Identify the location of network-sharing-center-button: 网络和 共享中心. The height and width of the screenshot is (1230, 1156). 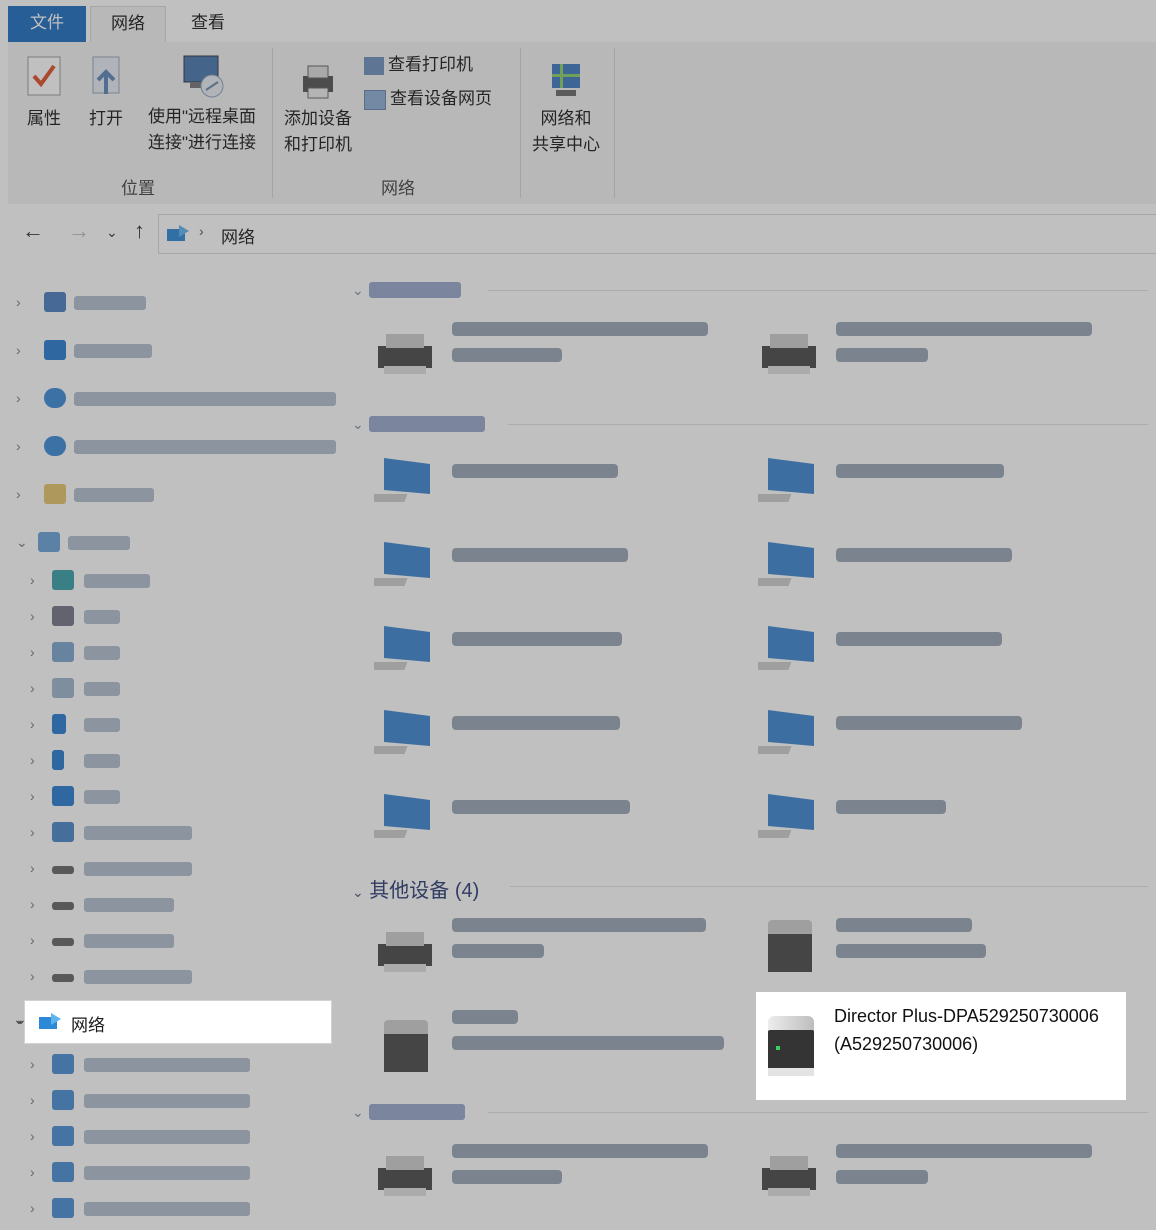
(566, 109).